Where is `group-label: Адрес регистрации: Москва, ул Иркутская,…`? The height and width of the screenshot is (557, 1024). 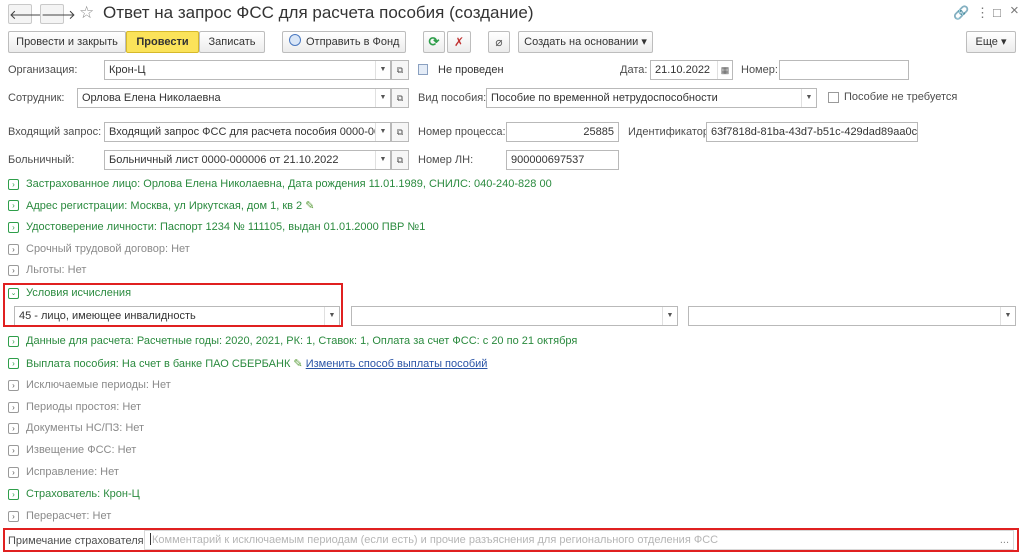
group-label: Адрес регистрации: Москва, ул Иркутская,… is located at coordinates (170, 205).